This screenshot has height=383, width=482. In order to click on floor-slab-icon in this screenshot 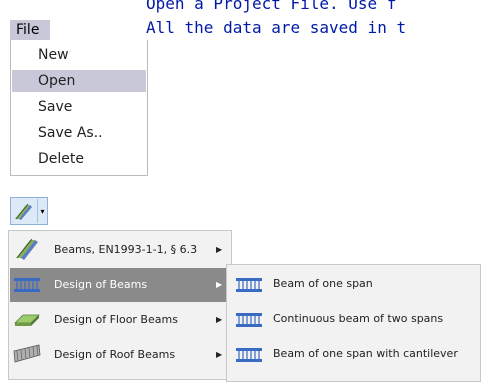, I will do `click(27, 320)`.